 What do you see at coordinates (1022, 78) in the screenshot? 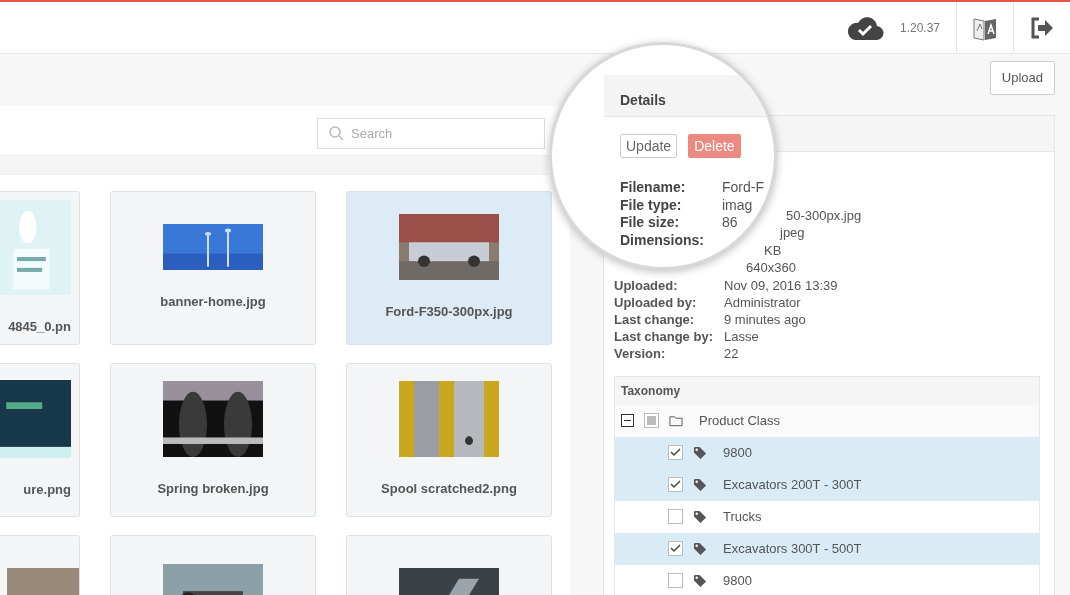
I see `upload-button: Upload` at bounding box center [1022, 78].